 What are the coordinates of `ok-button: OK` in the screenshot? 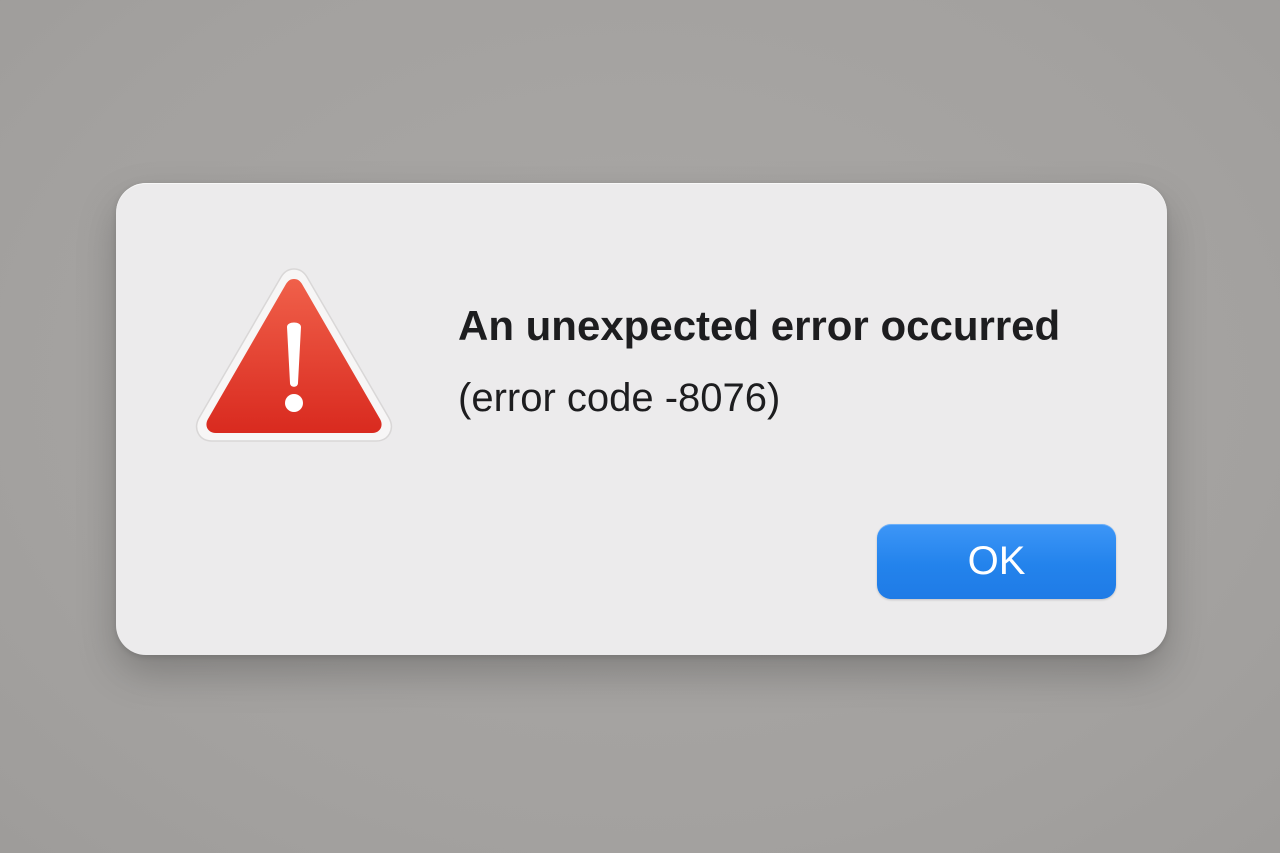 It's located at (996, 561).